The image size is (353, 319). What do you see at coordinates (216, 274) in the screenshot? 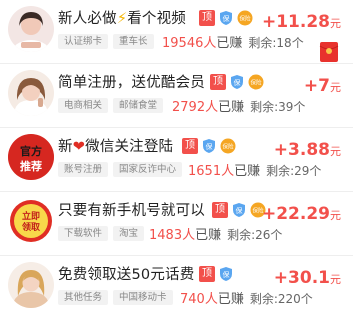
I see `badge-group: 顶 保` at bounding box center [216, 274].